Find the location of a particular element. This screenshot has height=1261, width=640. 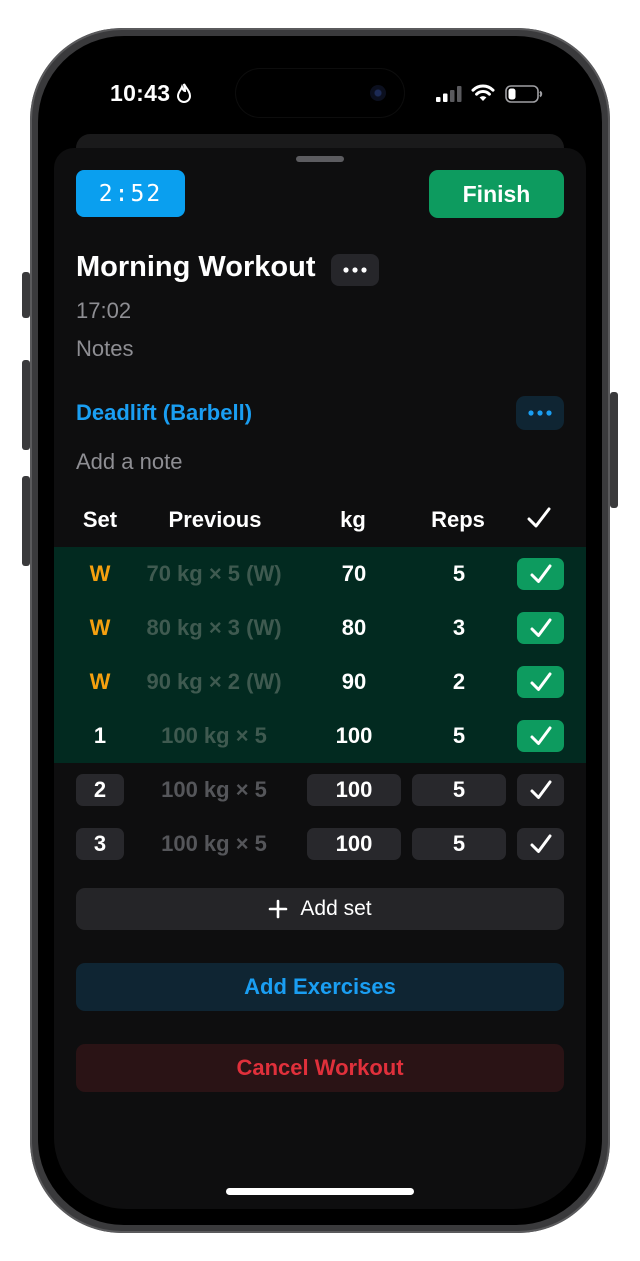

add-set-button: Add set is located at coordinates (320, 909).